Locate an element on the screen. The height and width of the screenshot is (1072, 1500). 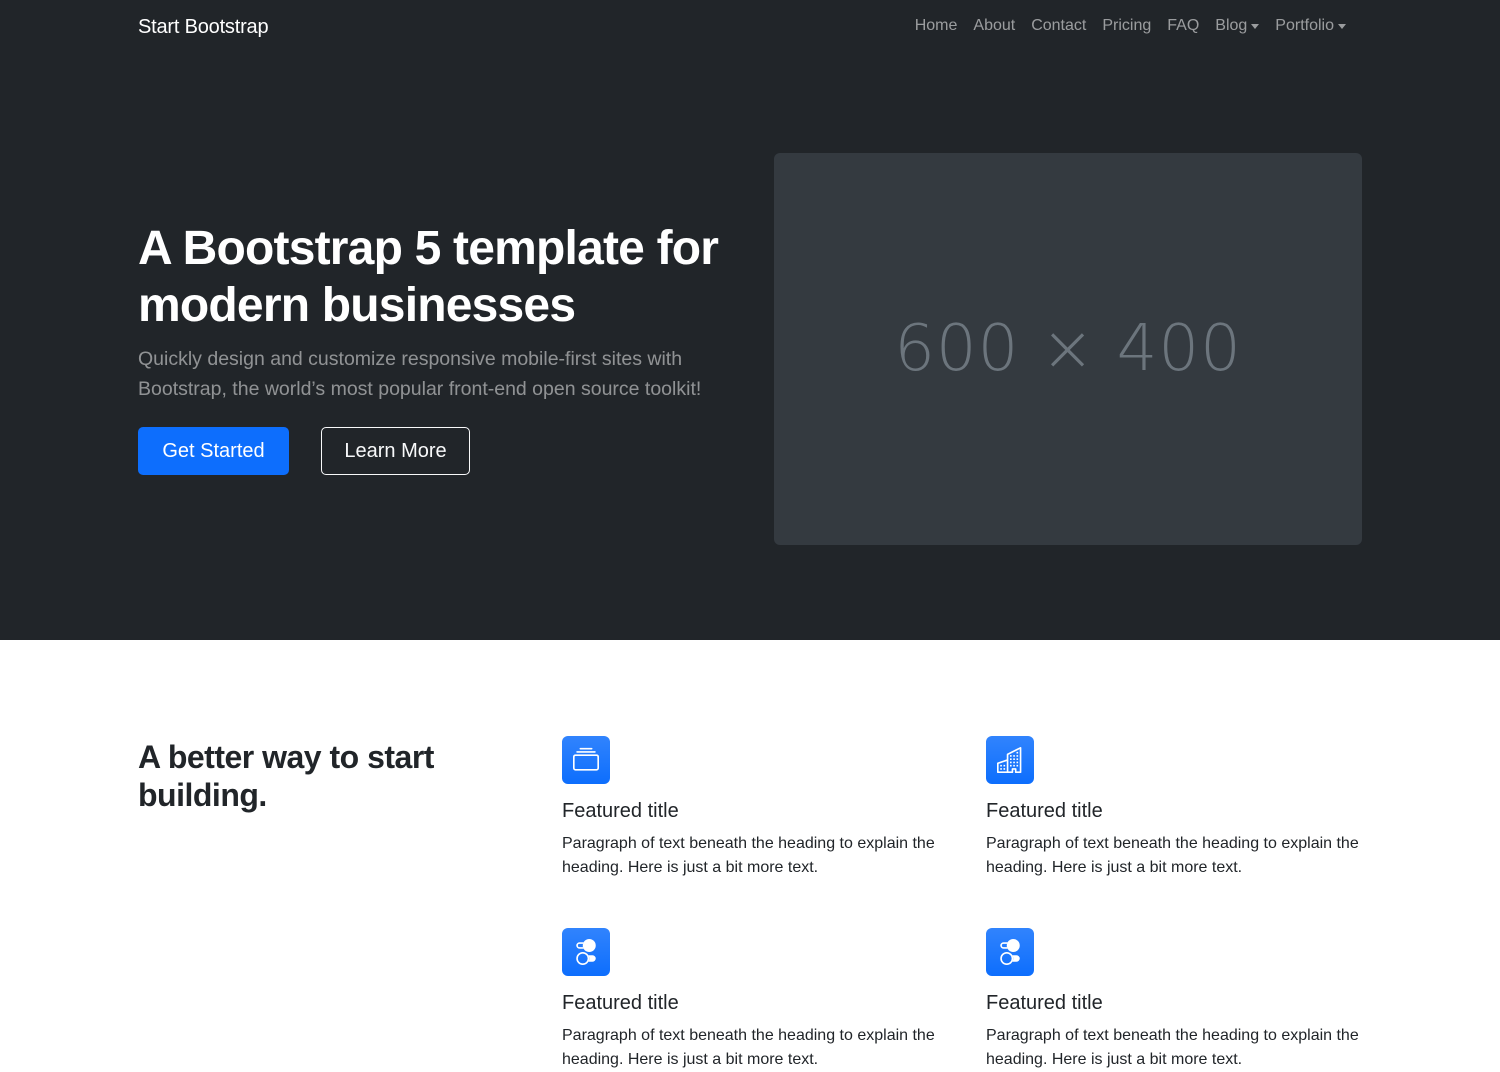
nav-link-label: Home is located at coordinates (936, 25).